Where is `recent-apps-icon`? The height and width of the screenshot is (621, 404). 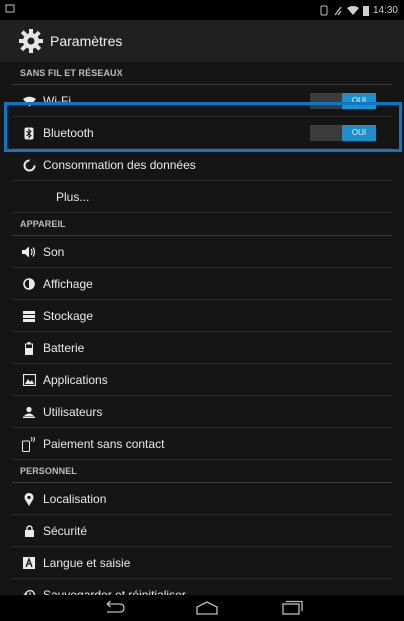 recent-apps-icon is located at coordinates (291, 608).